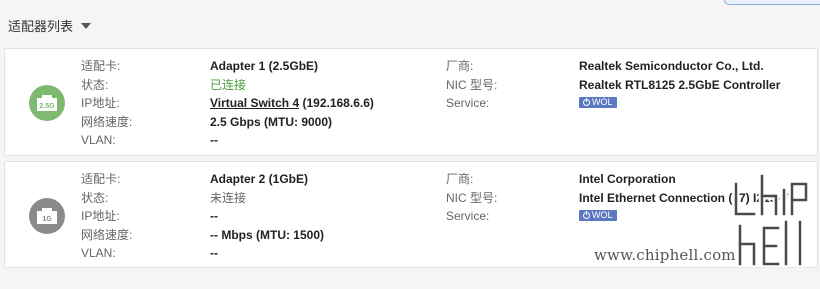 This screenshot has height=289, width=820. Describe the element at coordinates (267, 234) in the screenshot. I see `adapter-speed: -- Mbps (MTU: 1500)` at that location.